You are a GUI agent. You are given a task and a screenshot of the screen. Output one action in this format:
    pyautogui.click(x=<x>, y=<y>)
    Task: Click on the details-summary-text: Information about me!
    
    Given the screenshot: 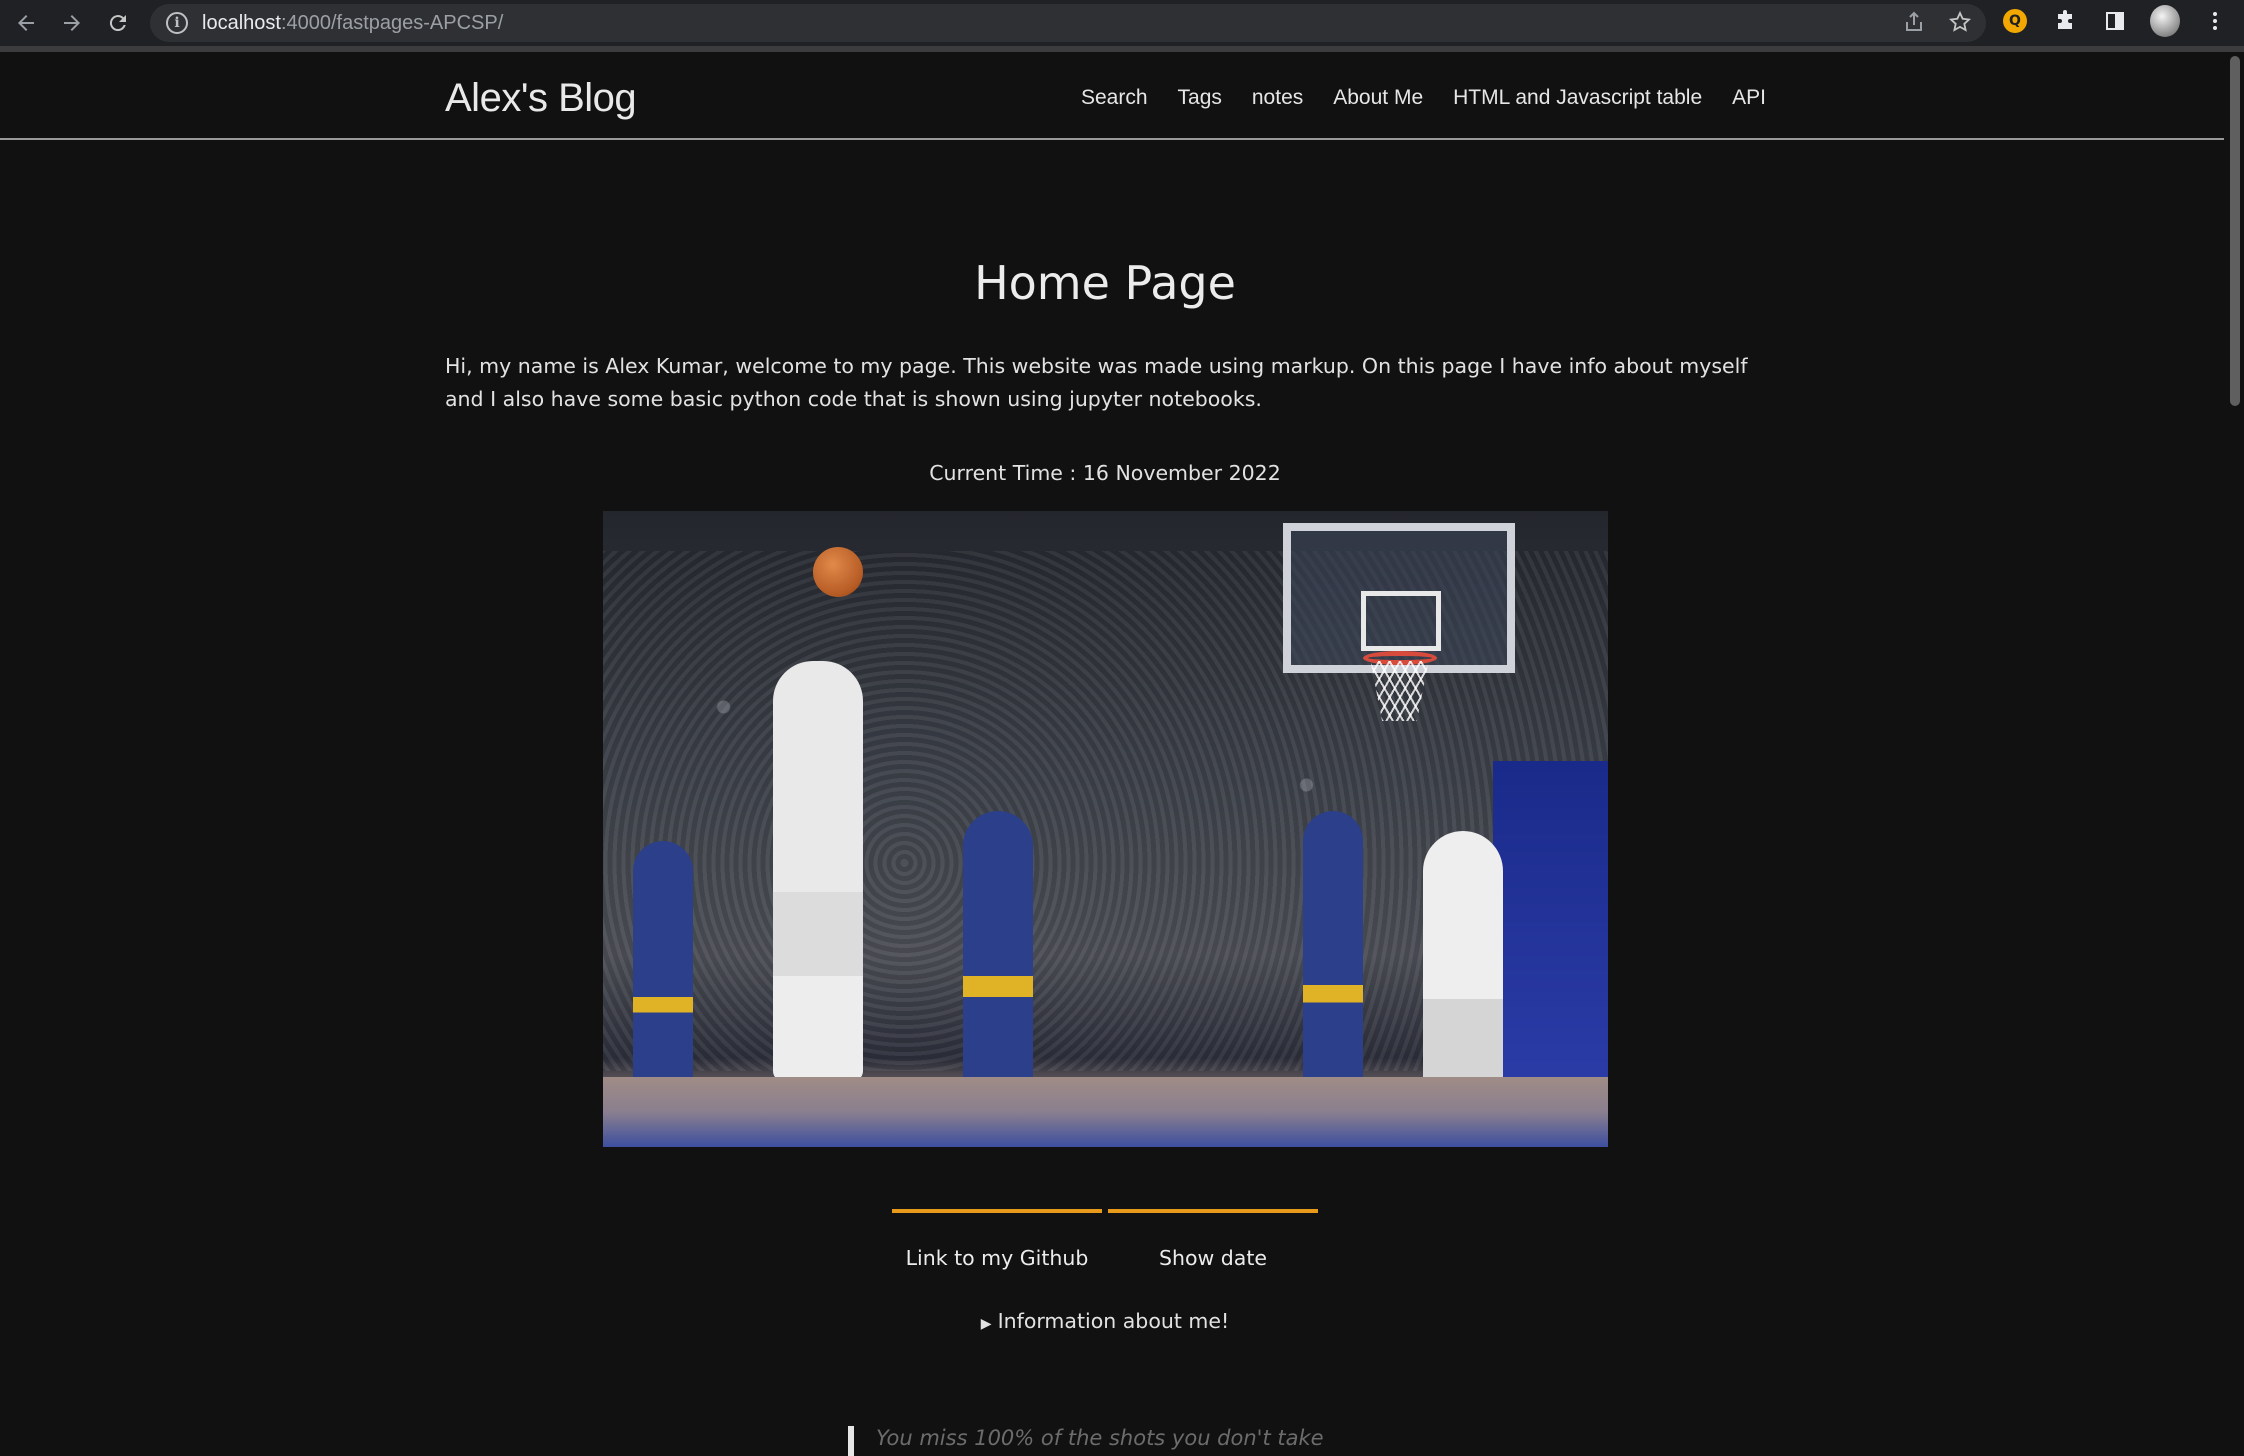 What is the action you would take?
    pyautogui.click(x=1113, y=1321)
    